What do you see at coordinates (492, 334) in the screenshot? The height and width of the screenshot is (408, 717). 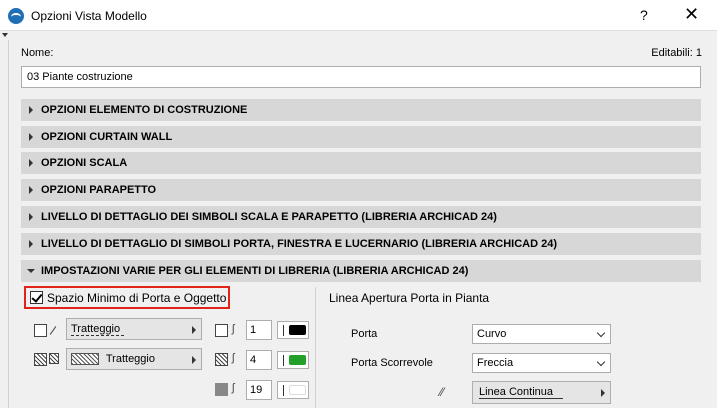 I see `porta-value: Curvo` at bounding box center [492, 334].